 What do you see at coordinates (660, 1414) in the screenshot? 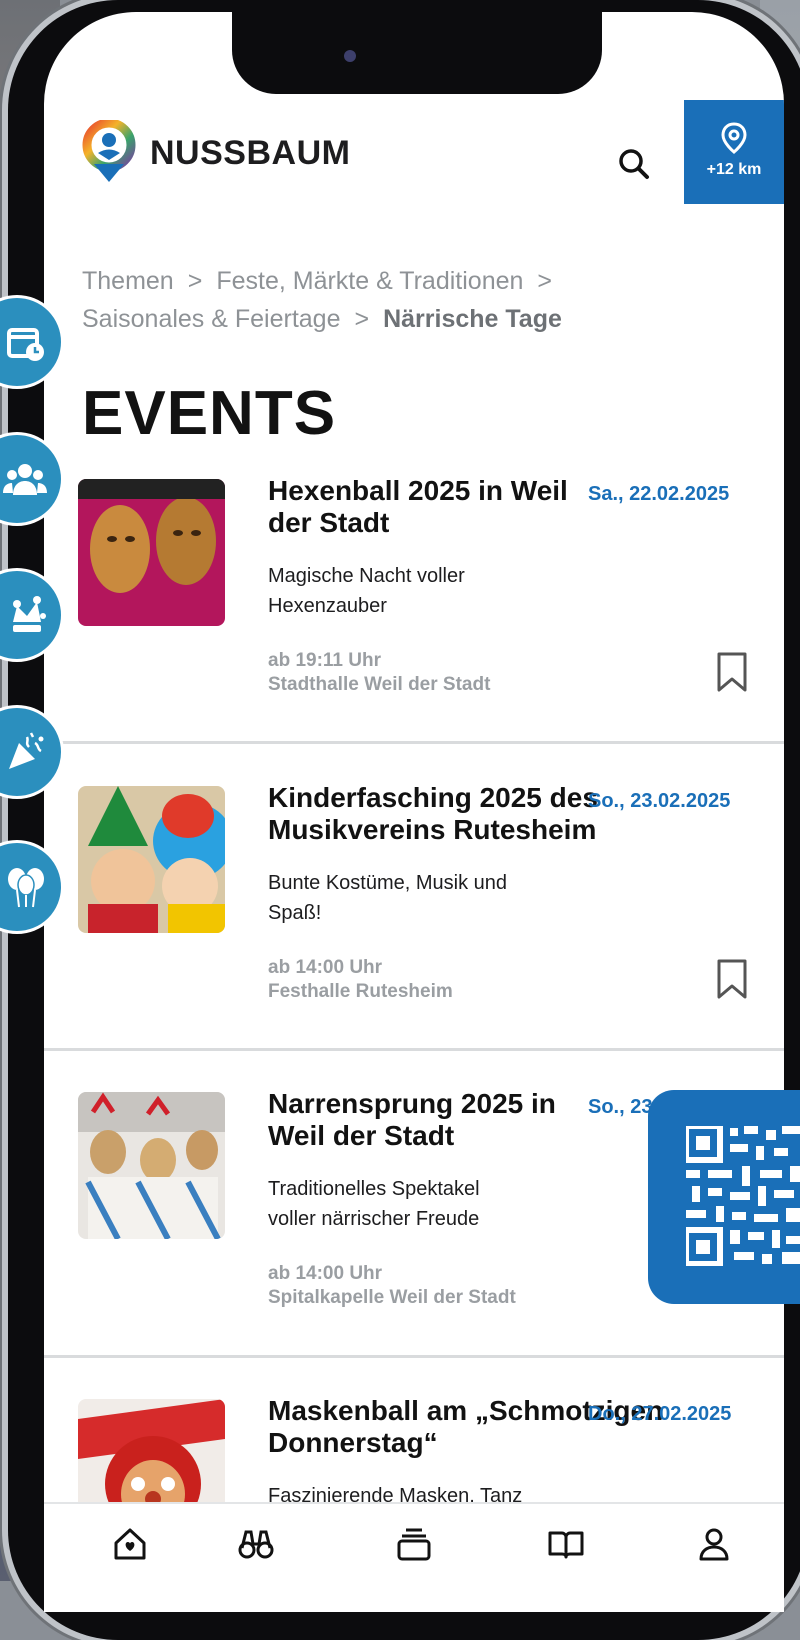
I see `event-date: Do., 27.02.2025` at bounding box center [660, 1414].